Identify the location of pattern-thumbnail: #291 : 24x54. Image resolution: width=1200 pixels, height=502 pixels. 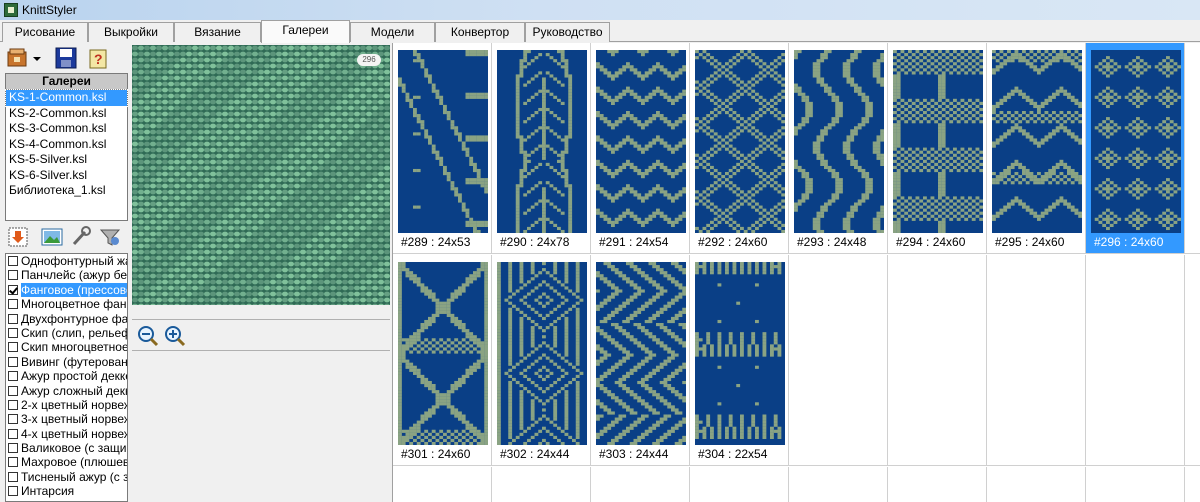
(640, 148).